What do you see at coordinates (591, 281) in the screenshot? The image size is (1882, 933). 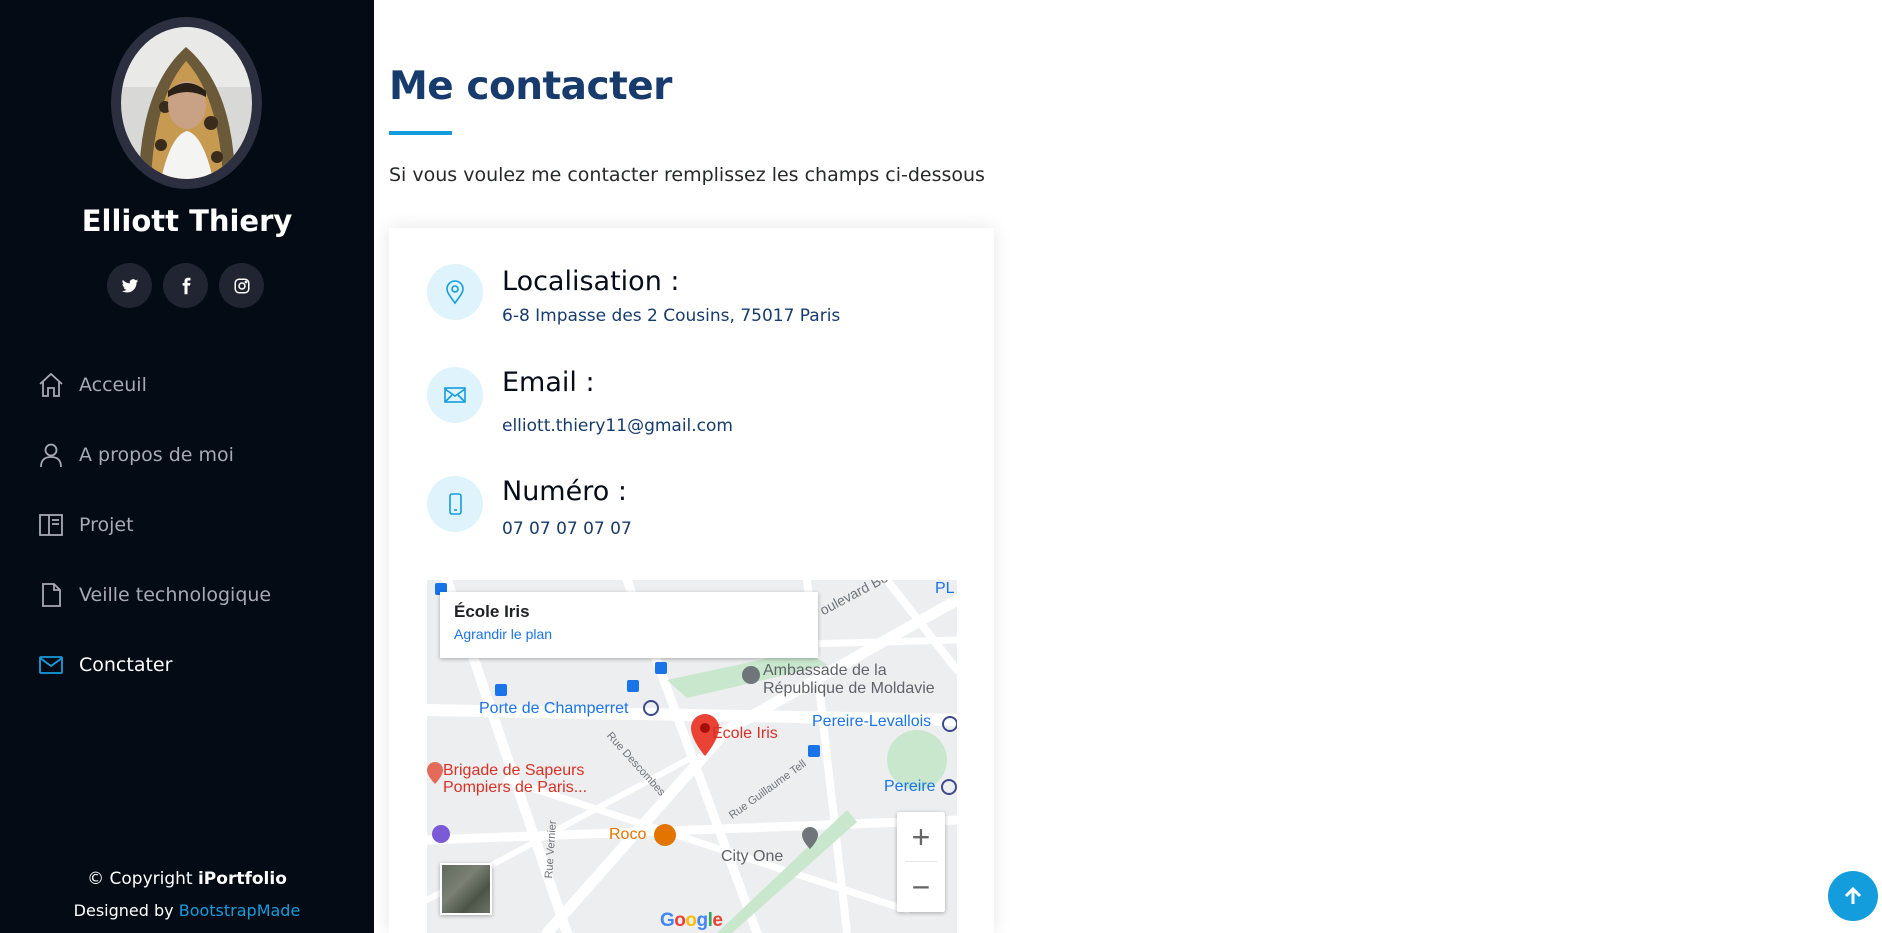 I see `location-label: Localisation :` at bounding box center [591, 281].